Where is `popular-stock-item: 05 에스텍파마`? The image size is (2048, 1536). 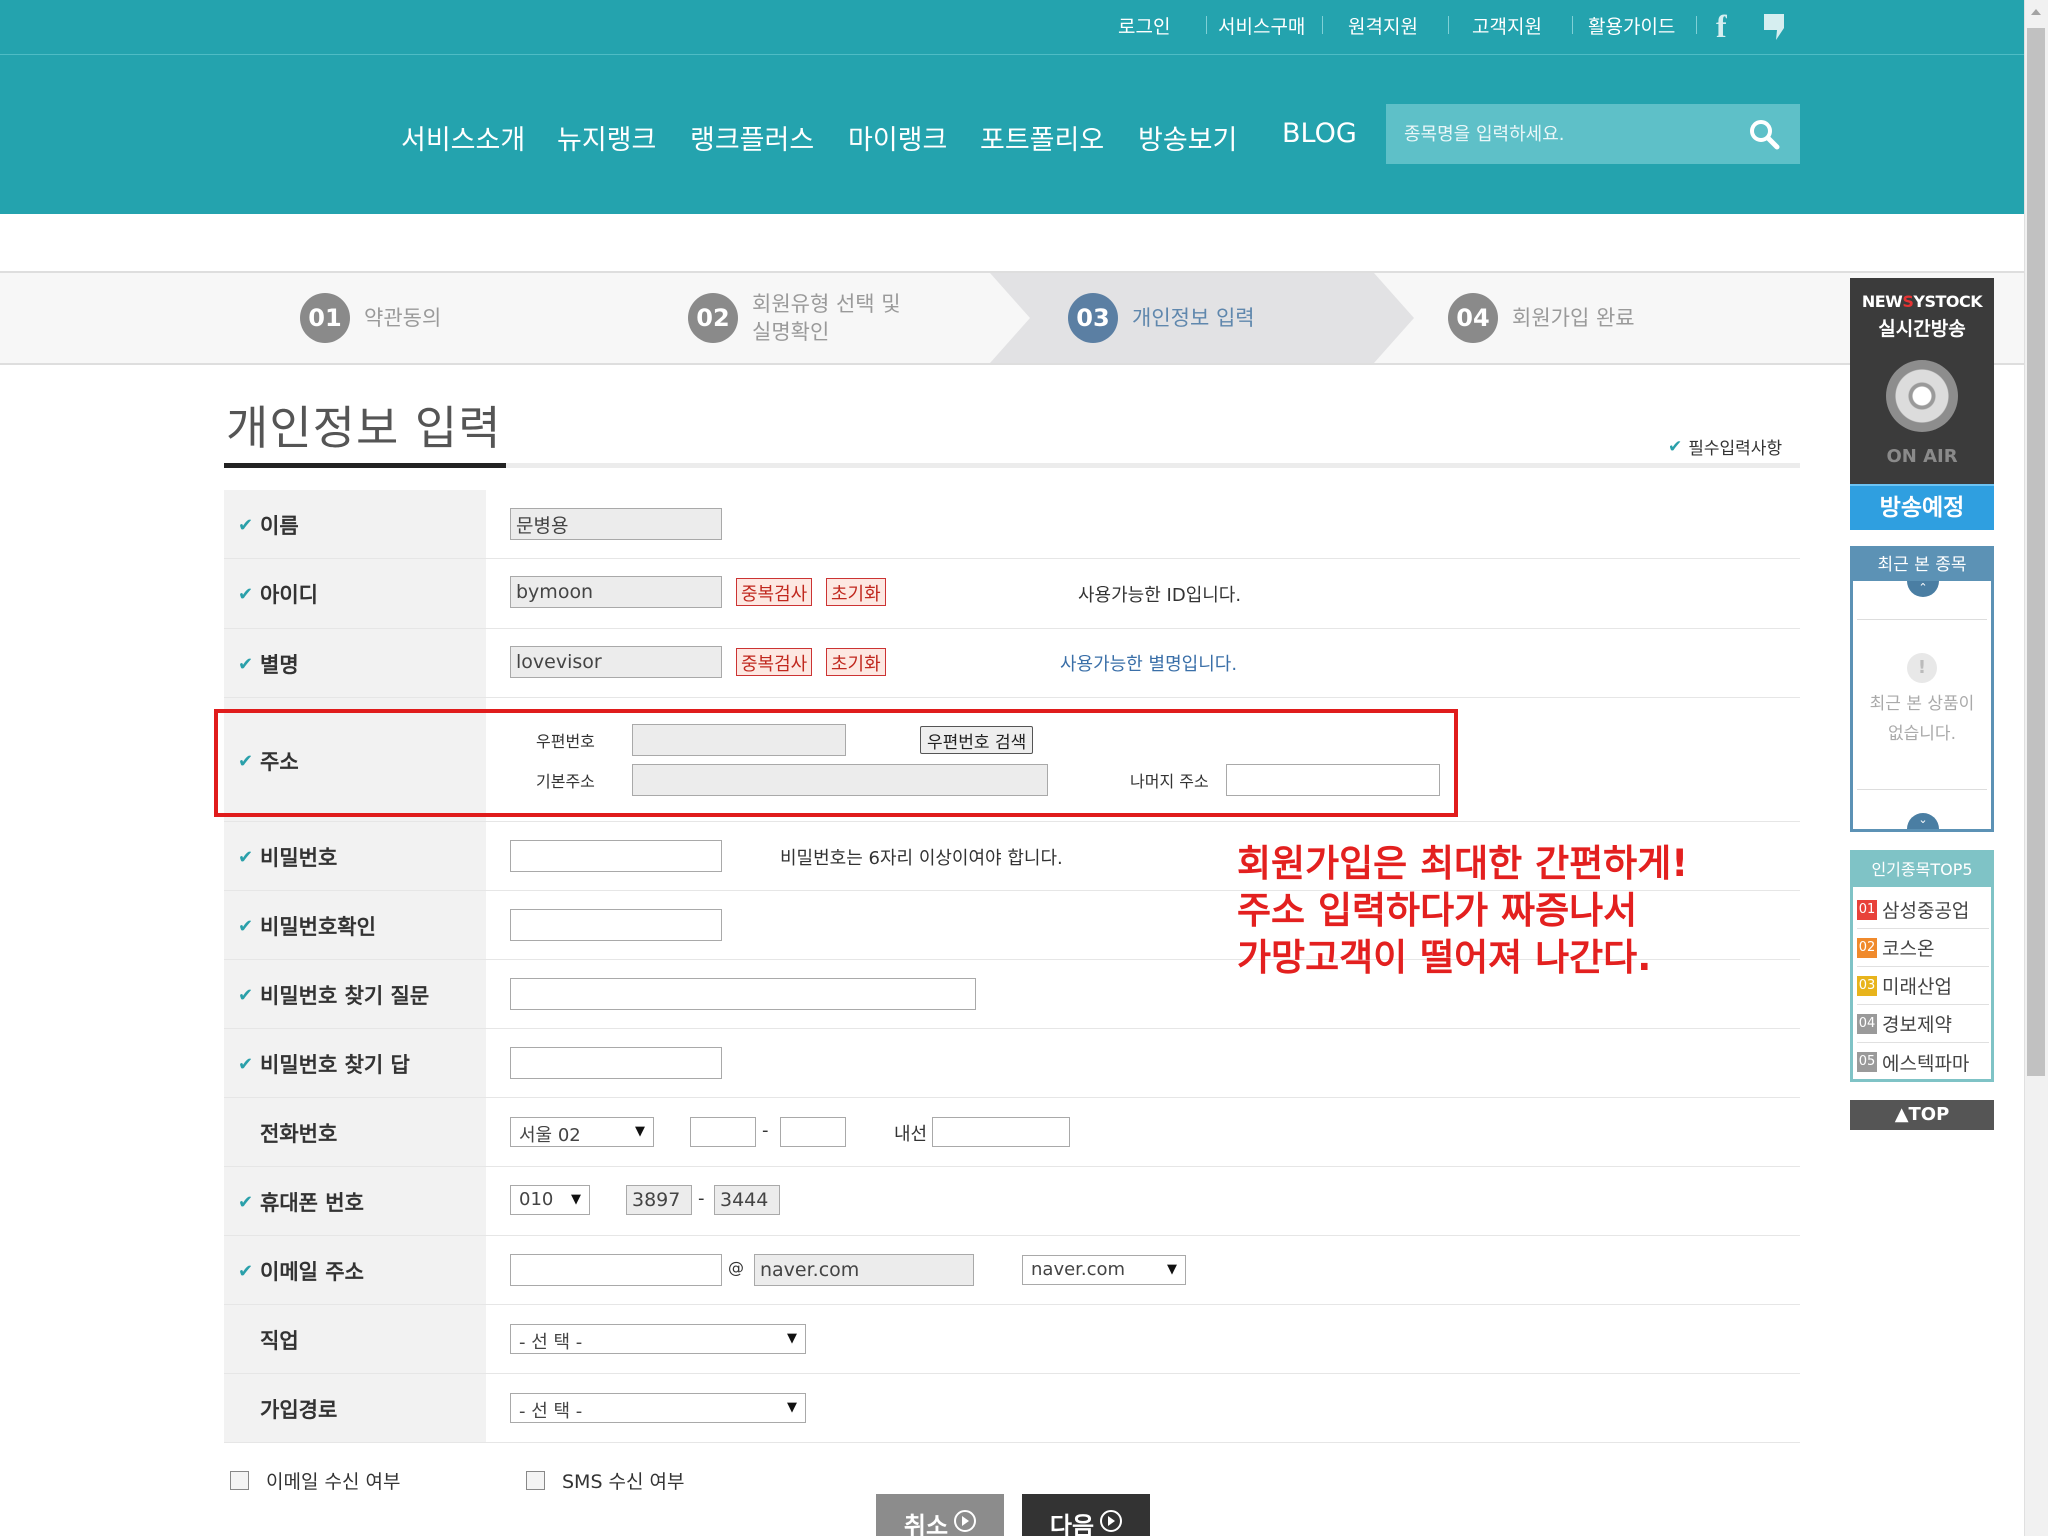
popular-stock-item: 05 에스텍파마 is located at coordinates (1923, 1062).